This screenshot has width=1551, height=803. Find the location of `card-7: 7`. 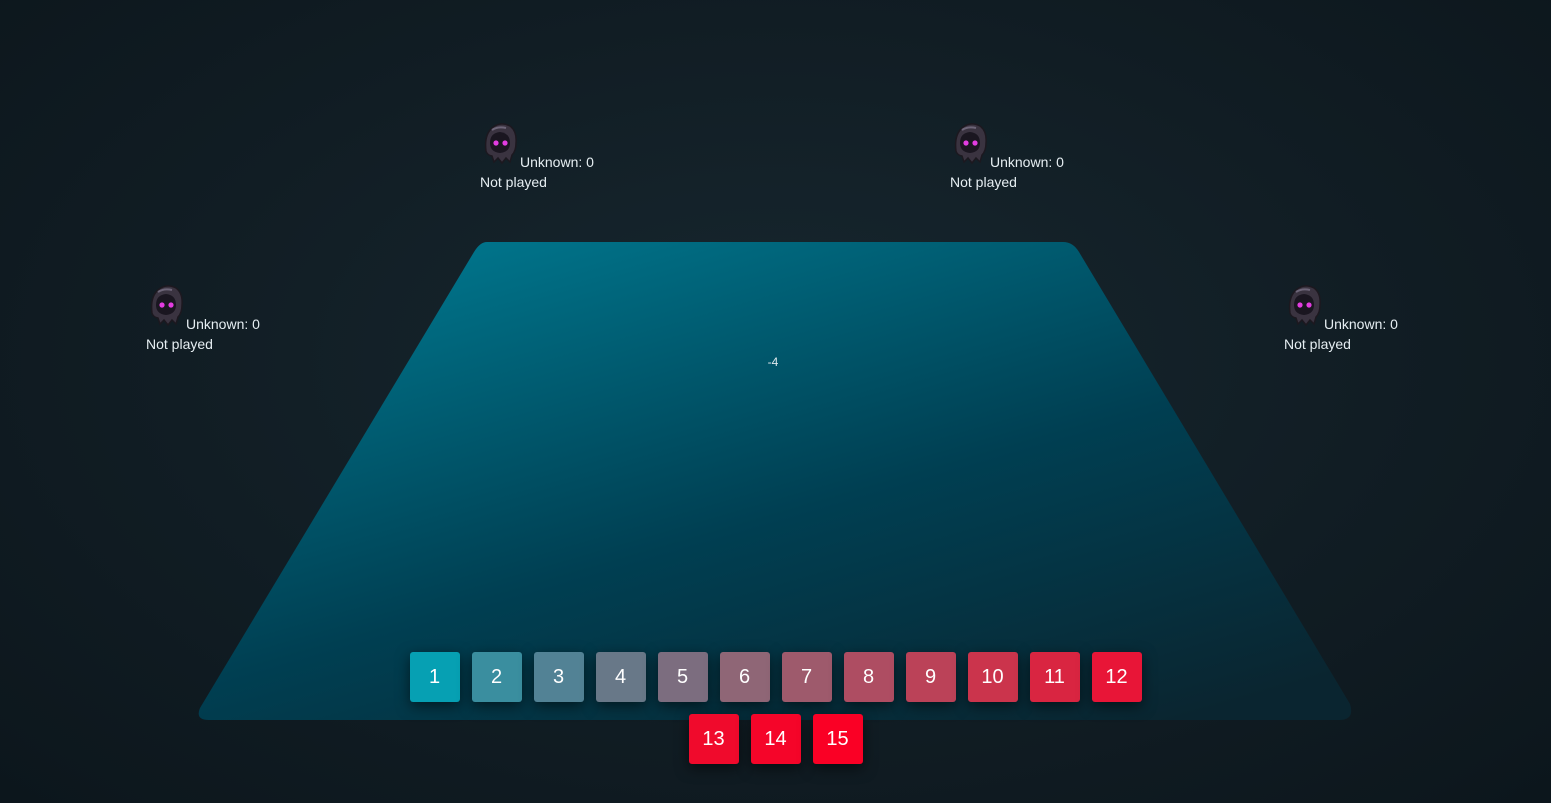

card-7: 7 is located at coordinates (806, 677).